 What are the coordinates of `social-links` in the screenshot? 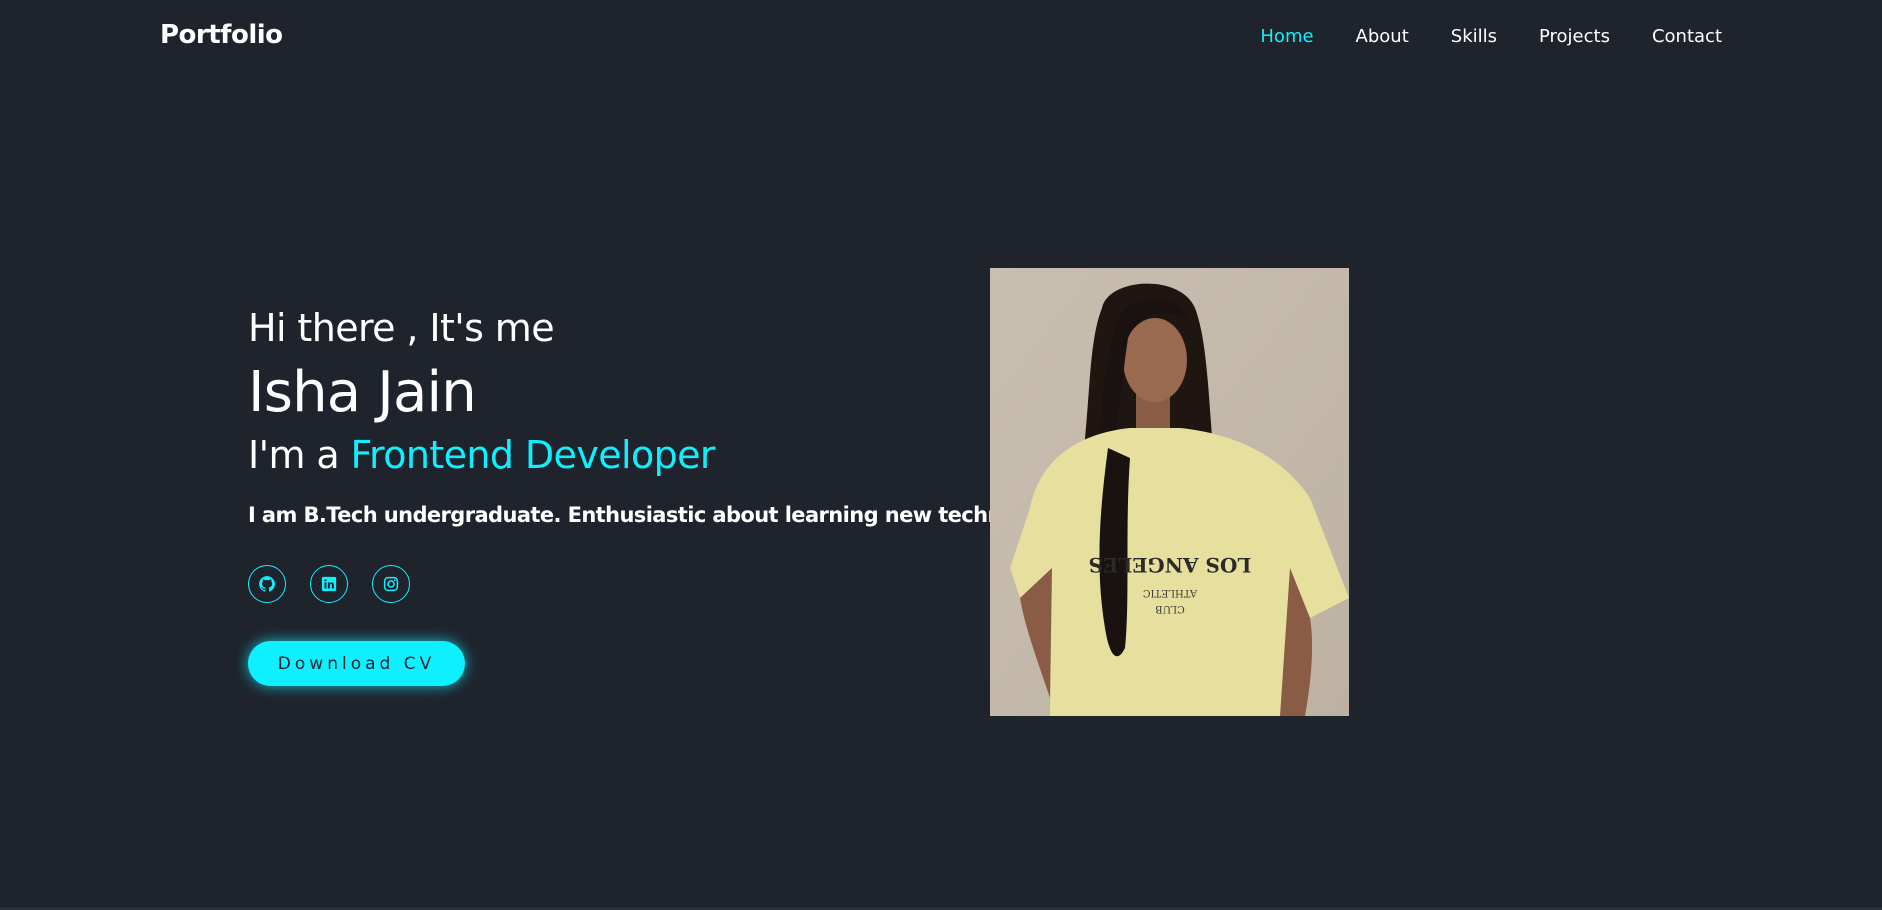 It's located at (329, 584).